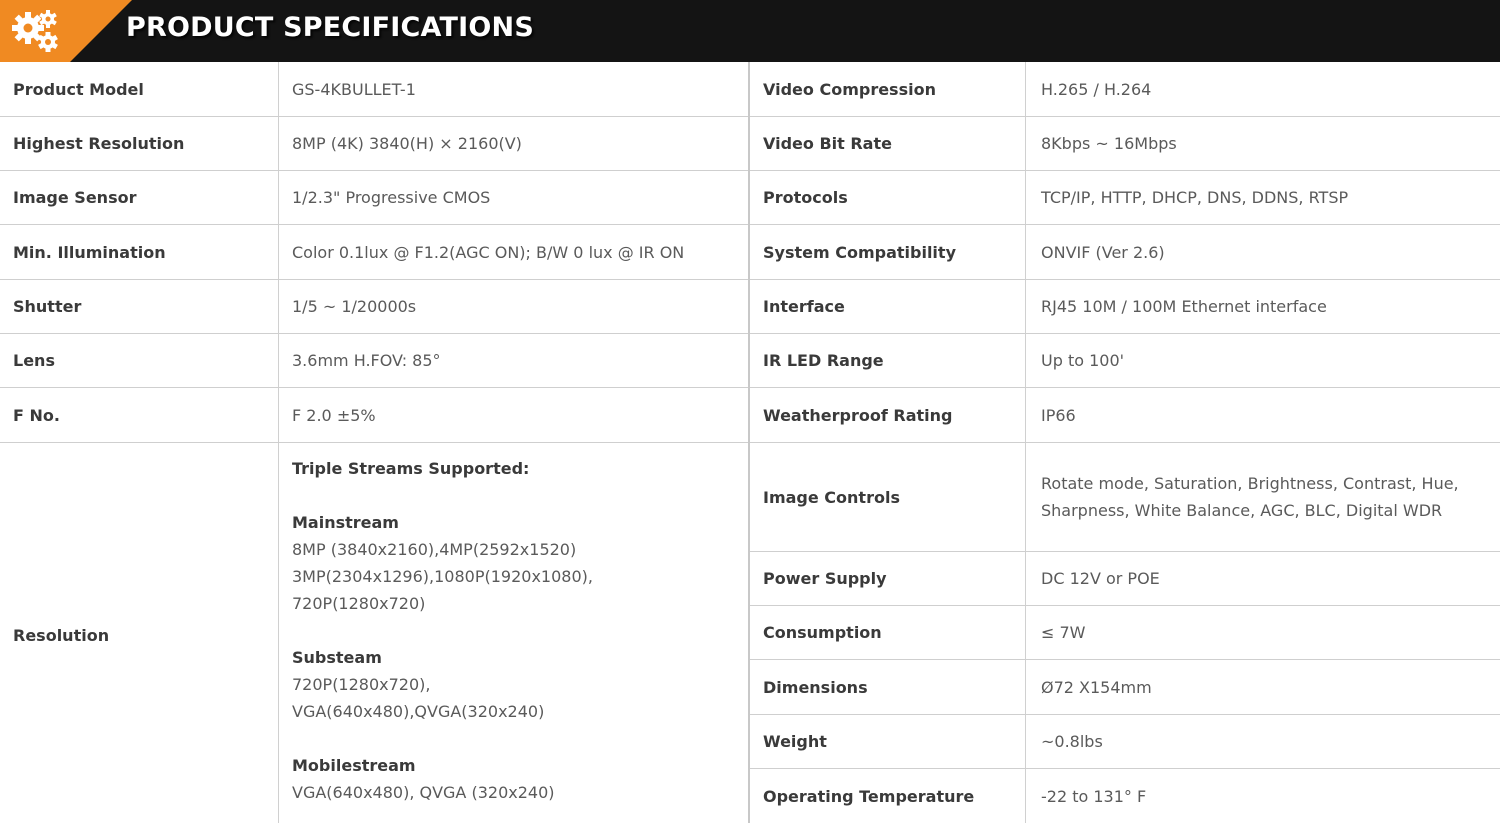 Image resolution: width=1500 pixels, height=823 pixels. I want to click on mobilestream-title: Mobilestream, so click(354, 765).